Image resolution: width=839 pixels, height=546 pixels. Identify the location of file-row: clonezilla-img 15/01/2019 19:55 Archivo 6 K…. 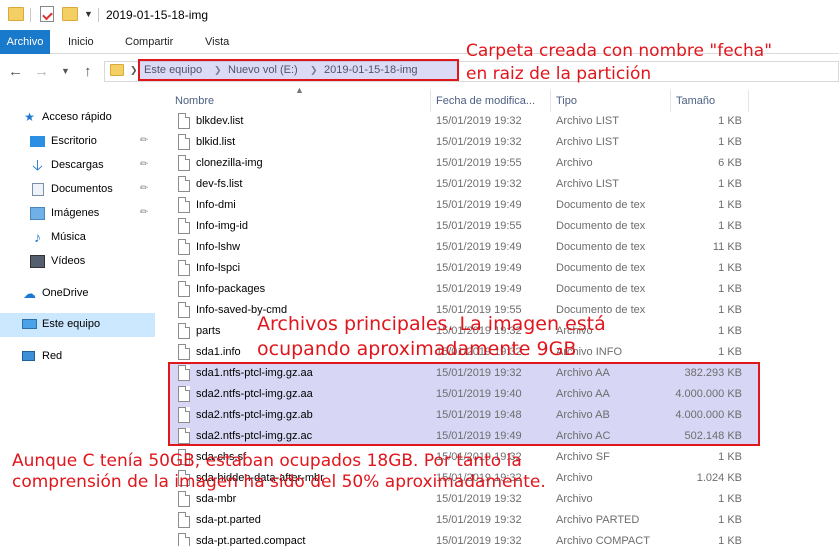
(460, 163).